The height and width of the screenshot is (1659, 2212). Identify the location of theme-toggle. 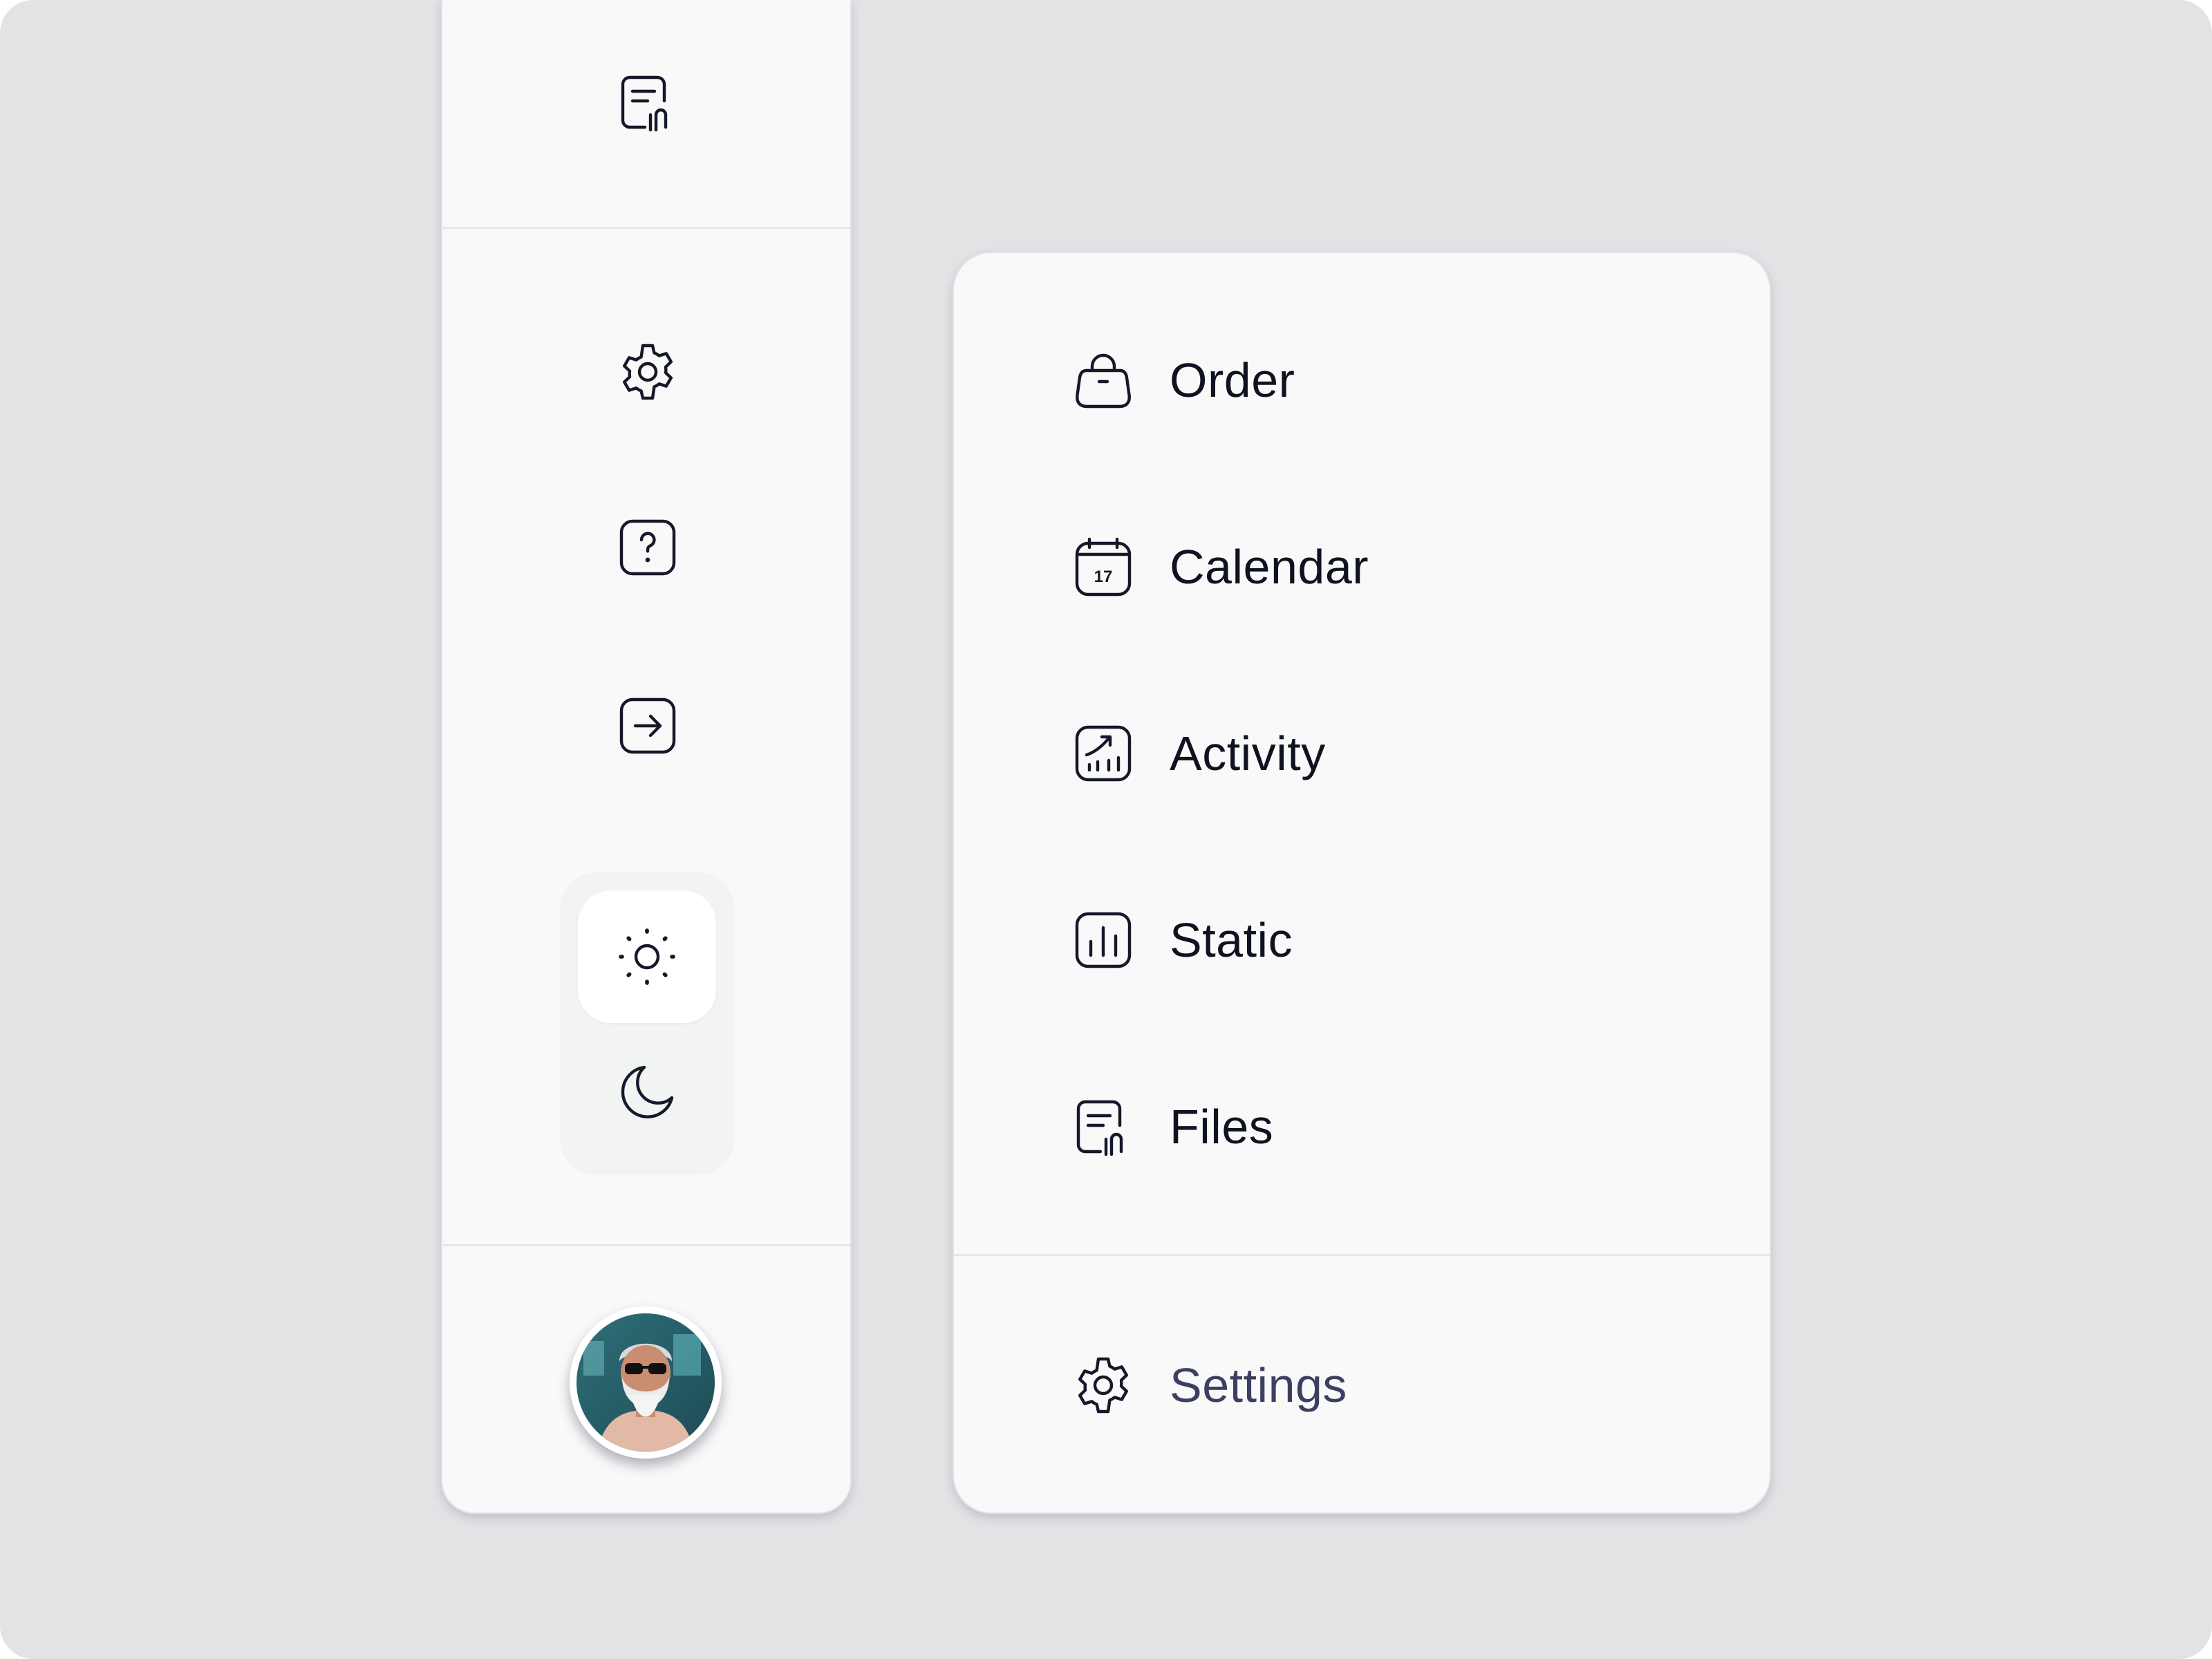
(647, 1023).